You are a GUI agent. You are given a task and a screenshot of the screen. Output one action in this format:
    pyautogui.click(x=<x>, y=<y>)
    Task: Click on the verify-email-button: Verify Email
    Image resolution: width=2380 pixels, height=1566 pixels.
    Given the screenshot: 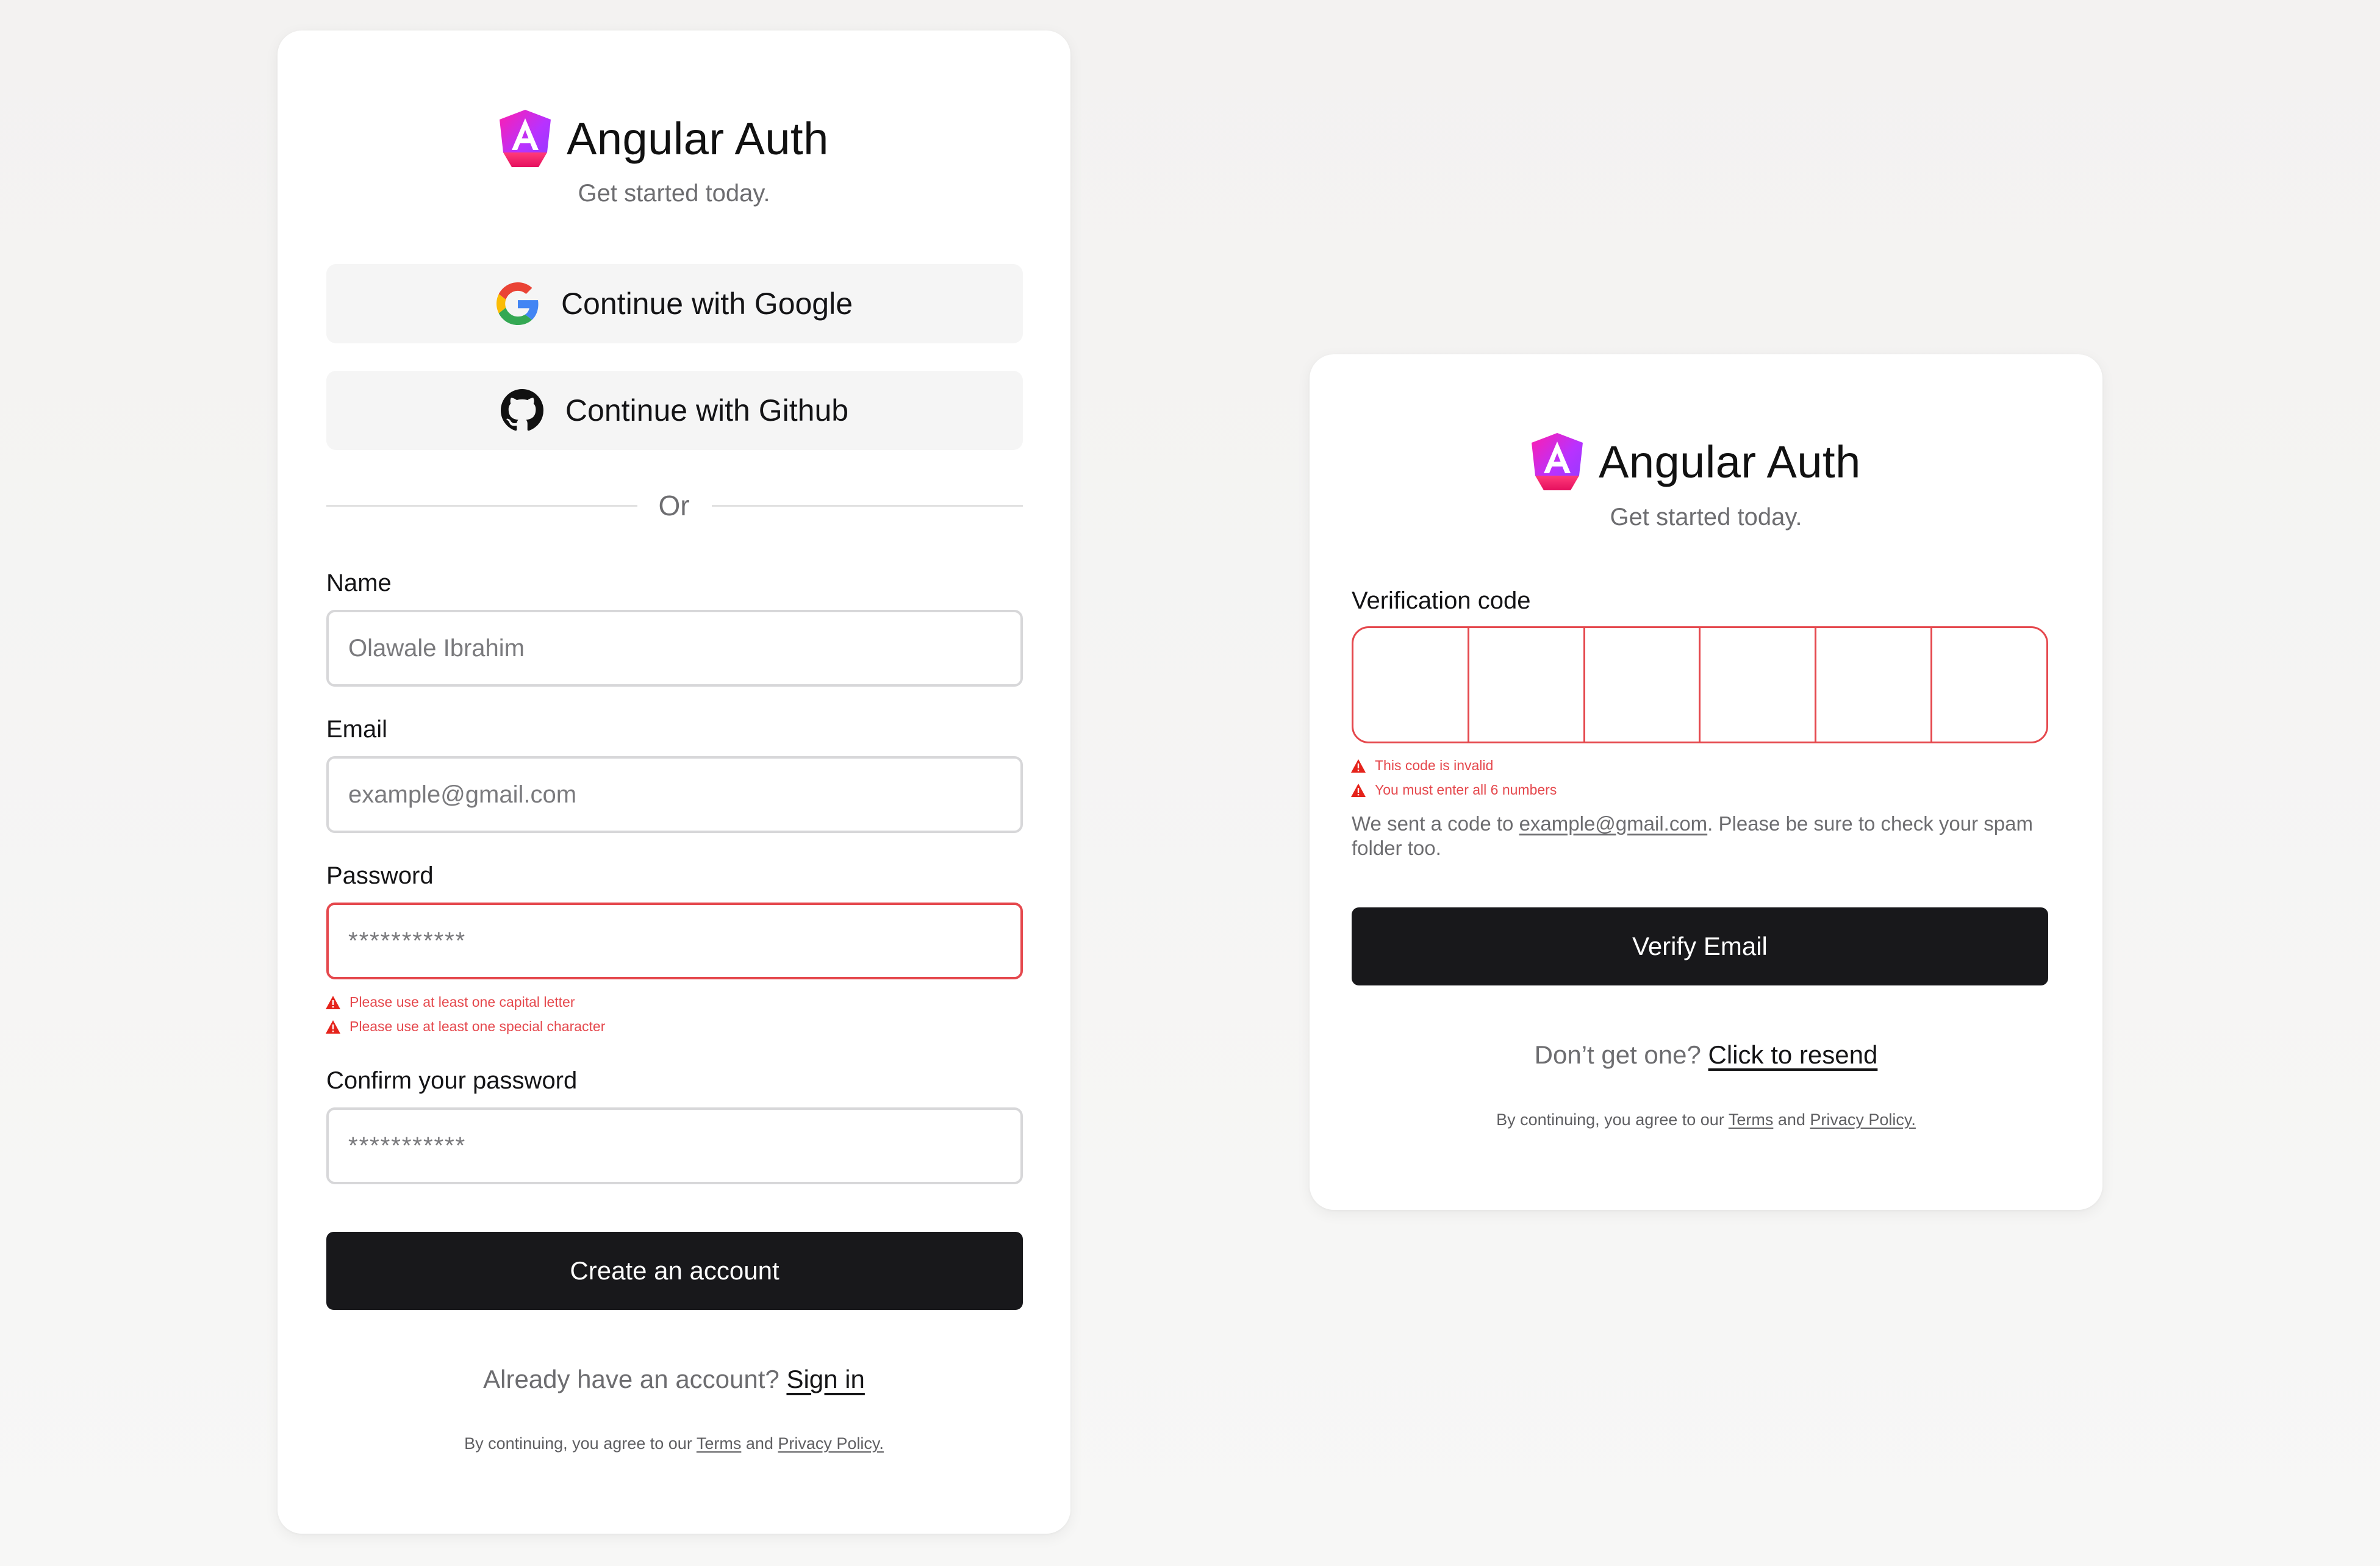 What is the action you would take?
    pyautogui.click(x=1700, y=946)
    